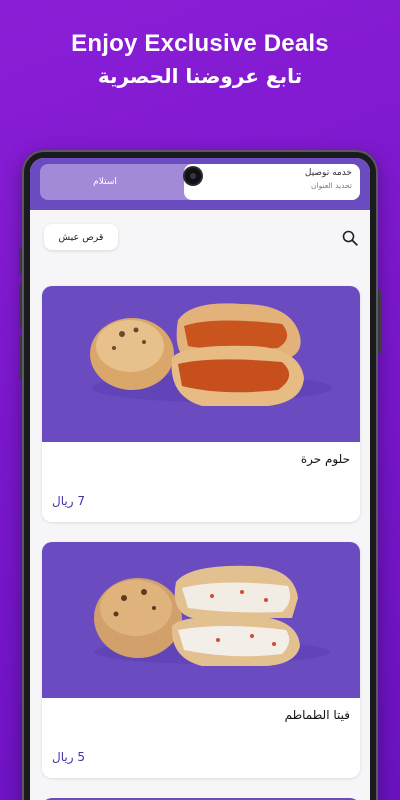 This screenshot has width=400, height=800. Describe the element at coordinates (317, 715) in the screenshot. I see `product-name: فيتا الطماطم` at that location.